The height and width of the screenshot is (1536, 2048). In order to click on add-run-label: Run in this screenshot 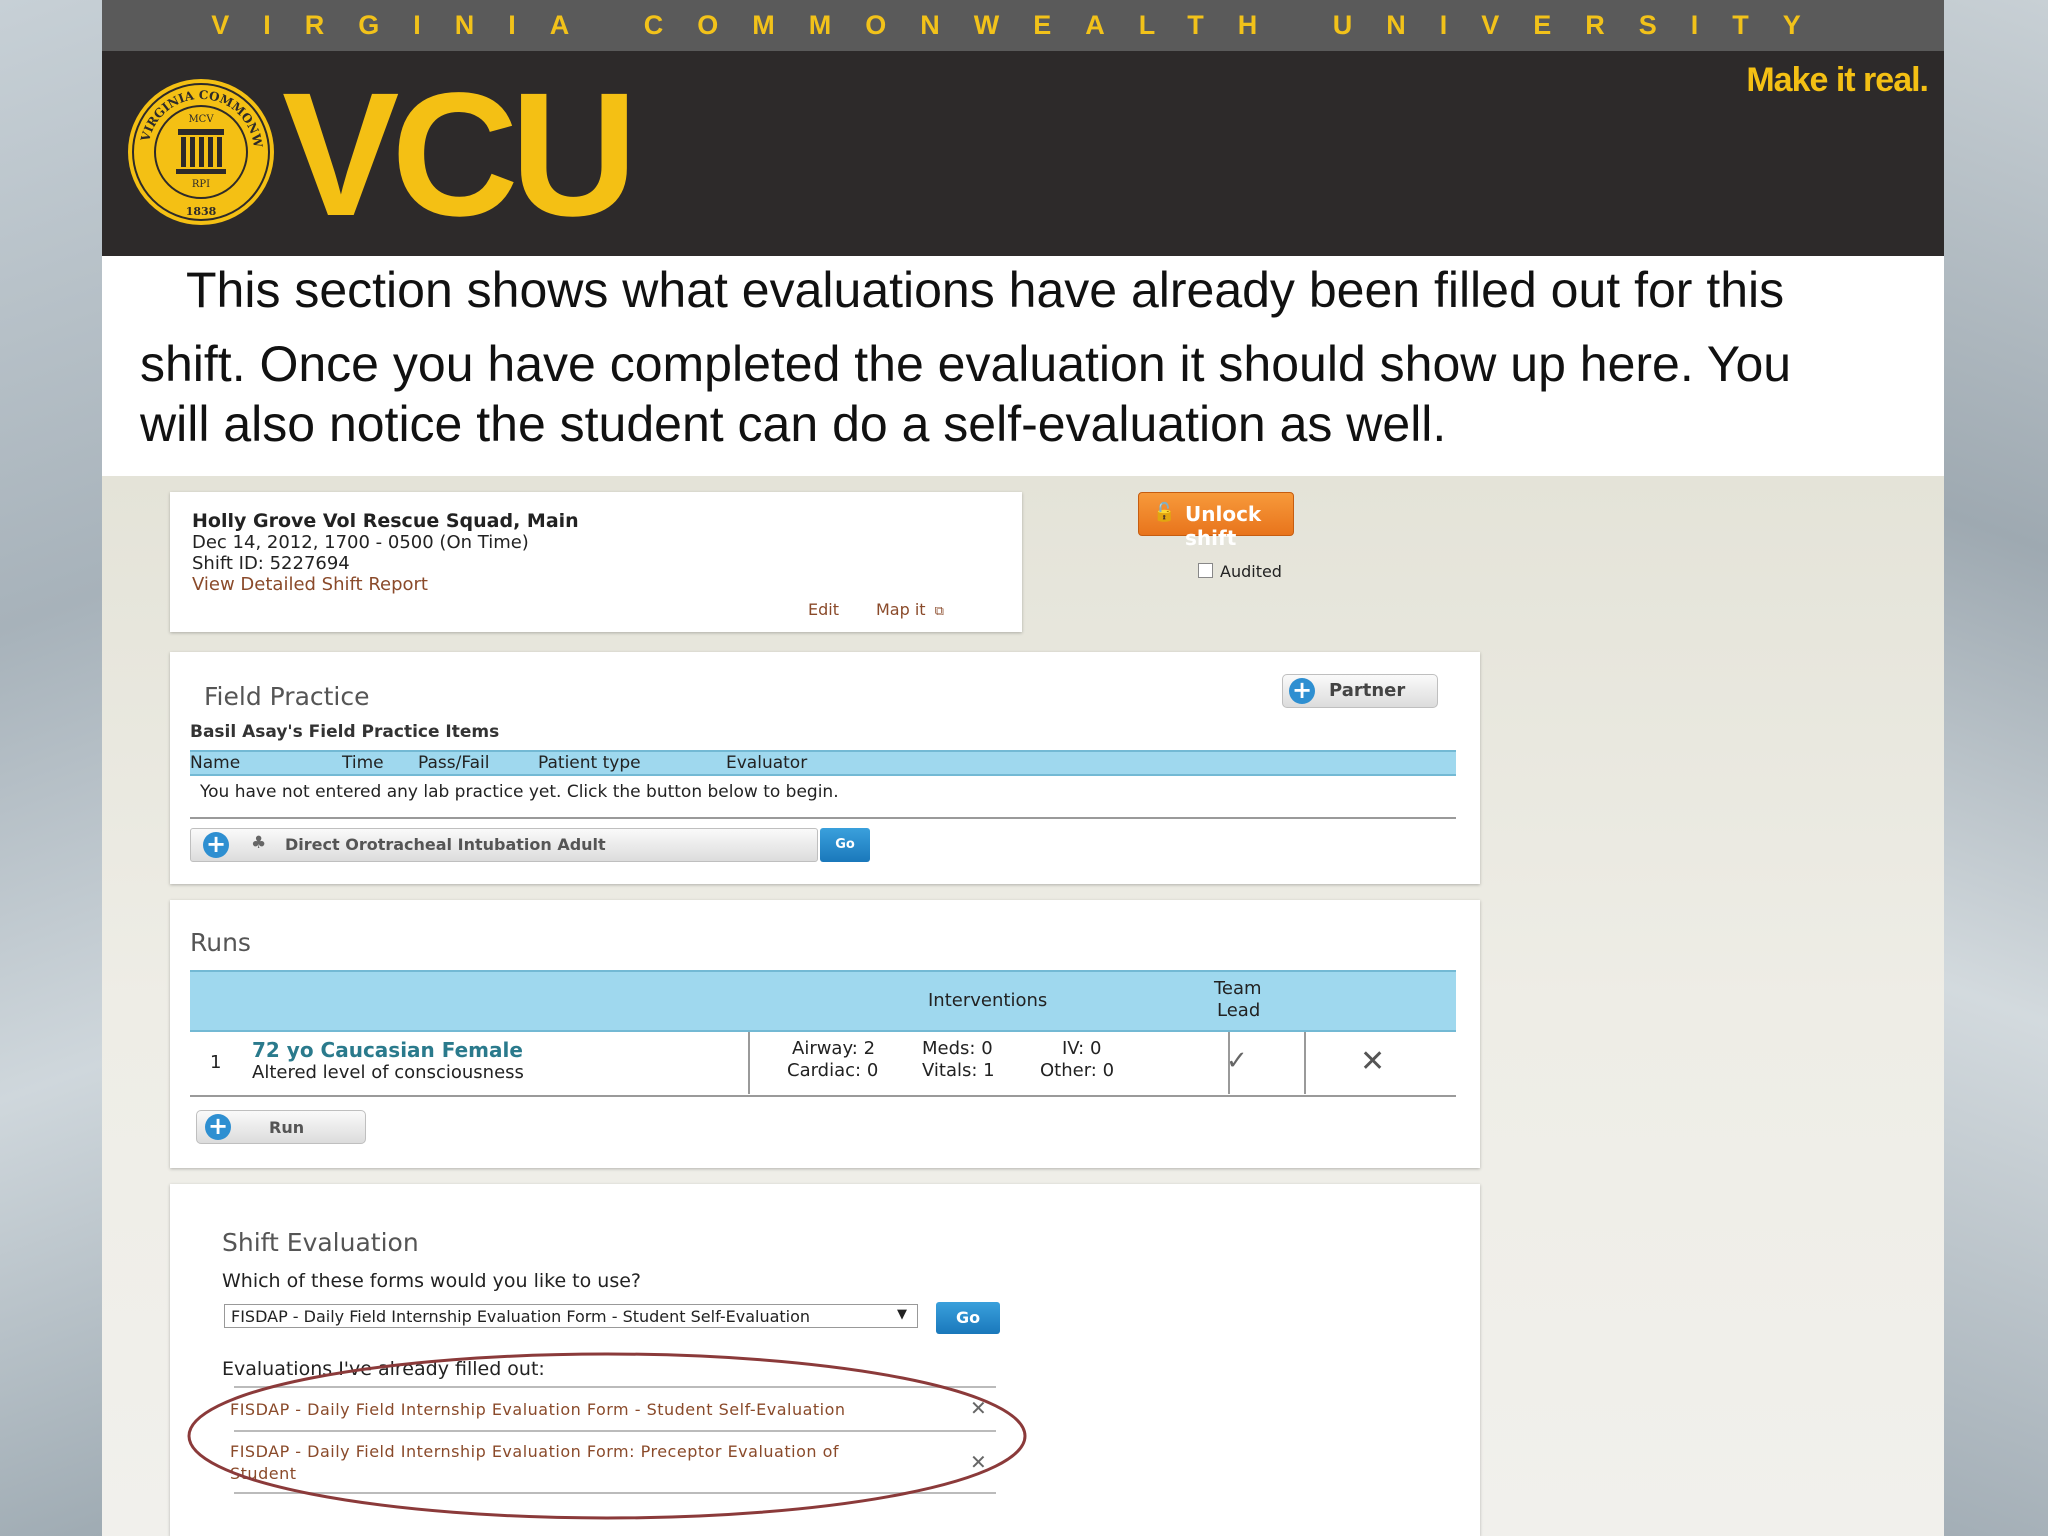, I will do `click(287, 1127)`.